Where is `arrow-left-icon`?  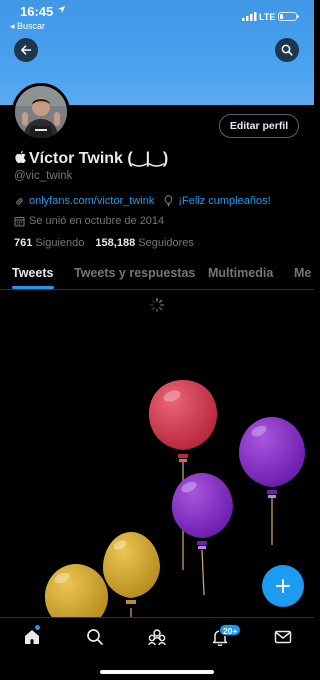
arrow-left-icon is located at coordinates (26, 50).